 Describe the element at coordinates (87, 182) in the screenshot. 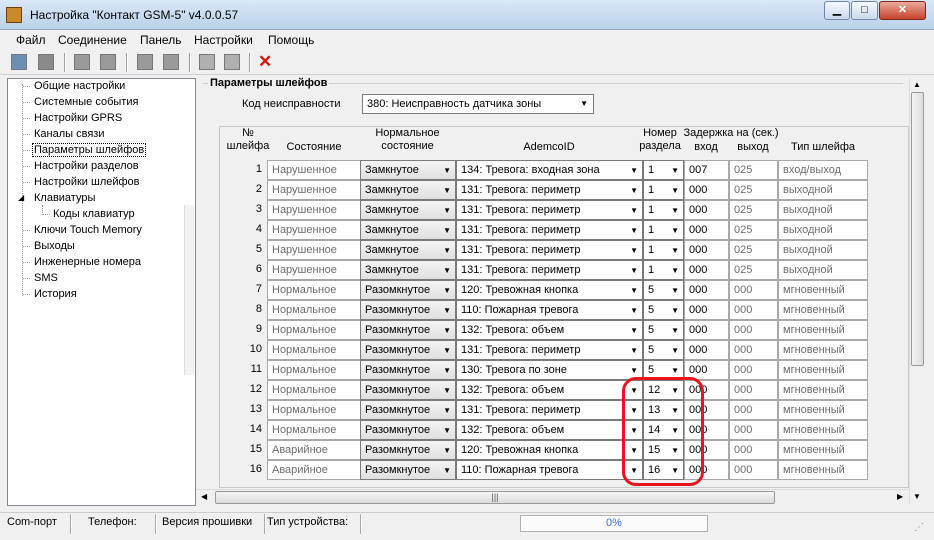

I see `tree-item-loop-settings: Настройки шлейфов` at that location.